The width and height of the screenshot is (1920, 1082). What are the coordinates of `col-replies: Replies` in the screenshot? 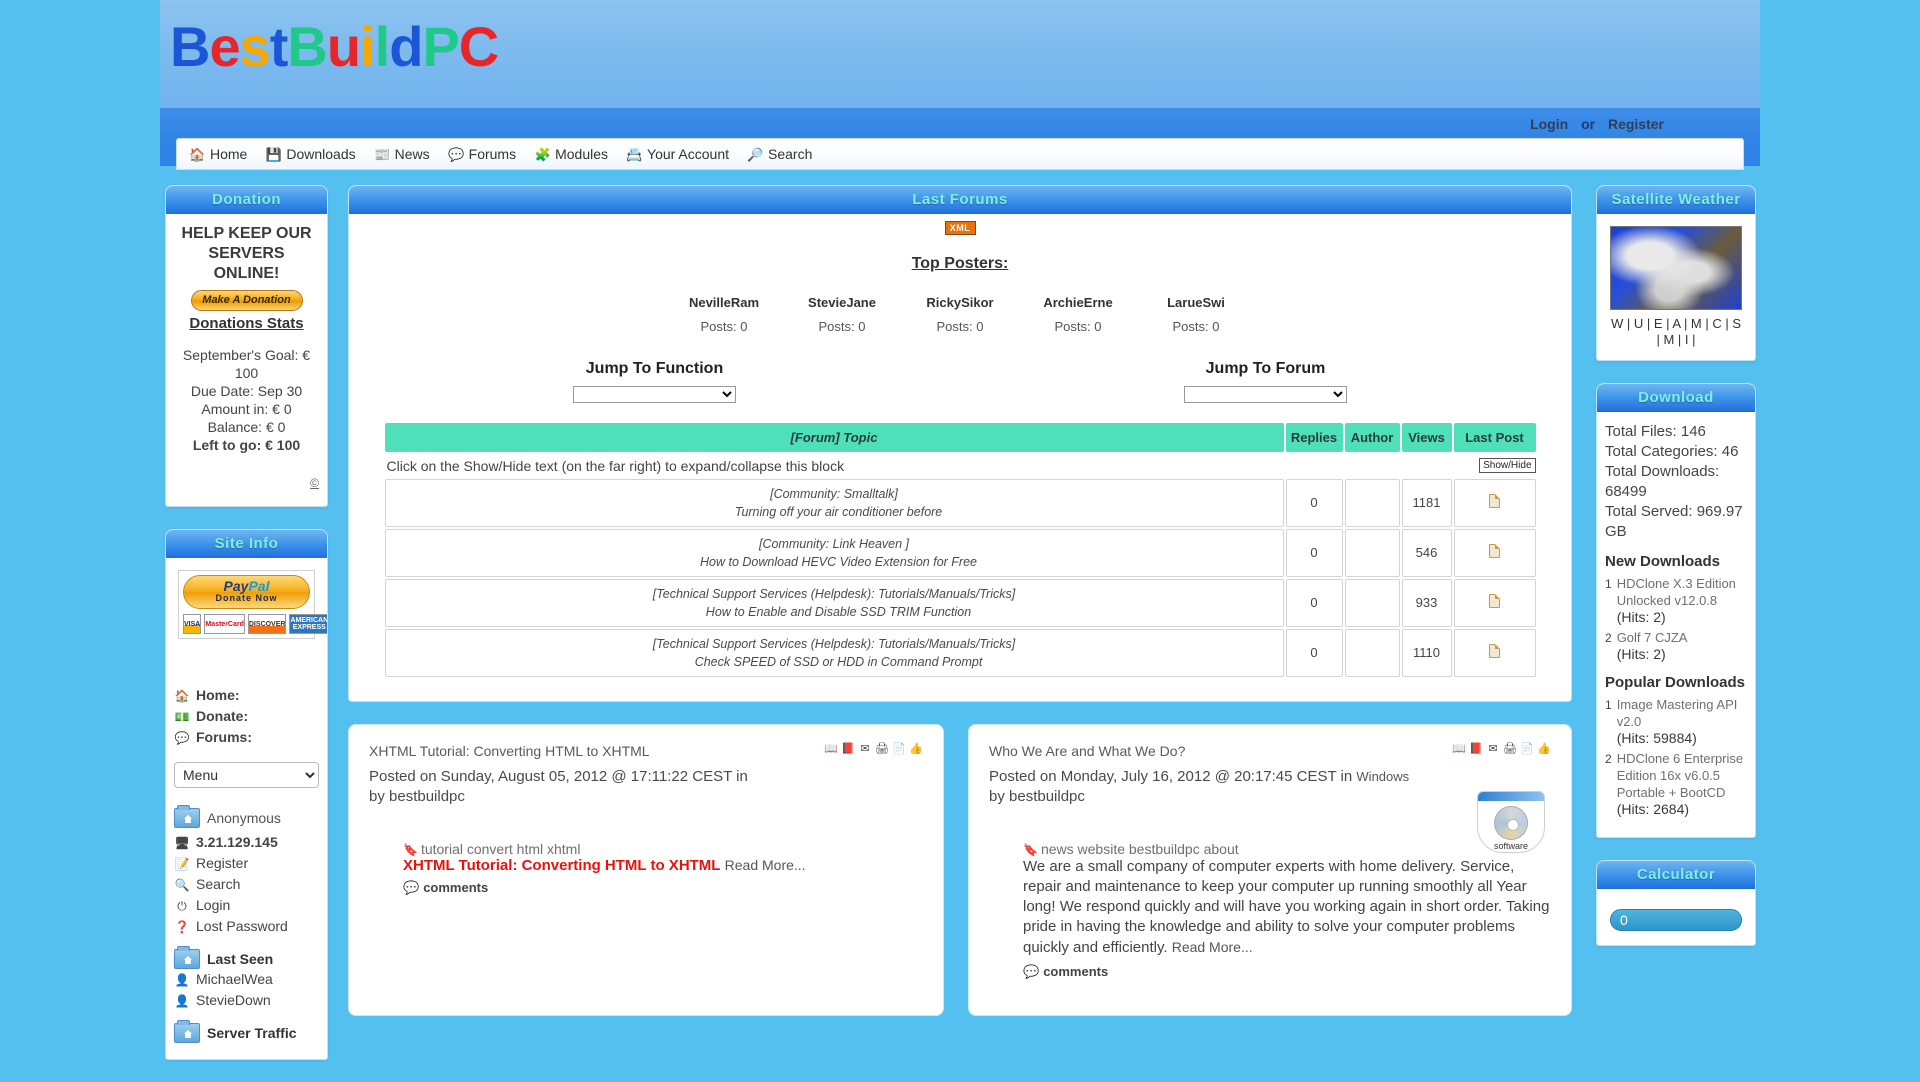 It's located at (1314, 437).